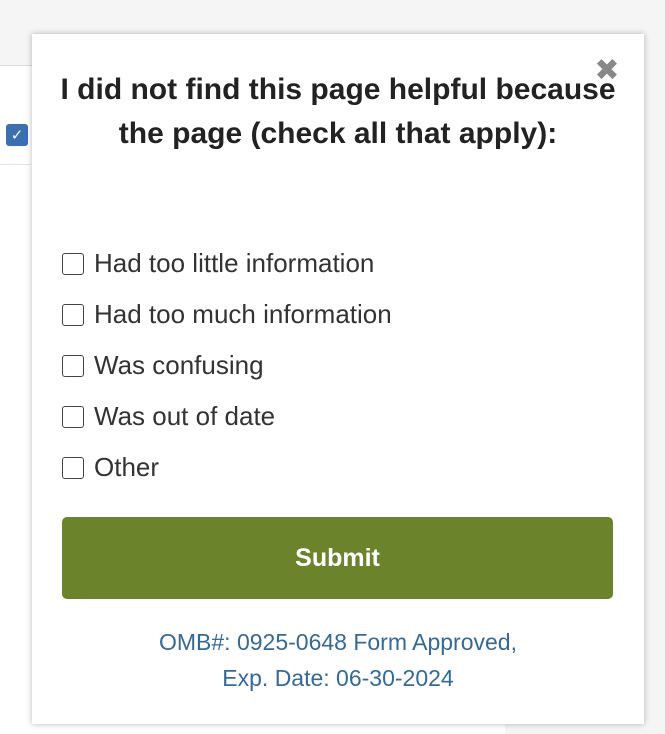 Image resolution: width=665 pixels, height=734 pixels. What do you see at coordinates (17, 135) in the screenshot?
I see `background-checkbox-icon: ✓` at bounding box center [17, 135].